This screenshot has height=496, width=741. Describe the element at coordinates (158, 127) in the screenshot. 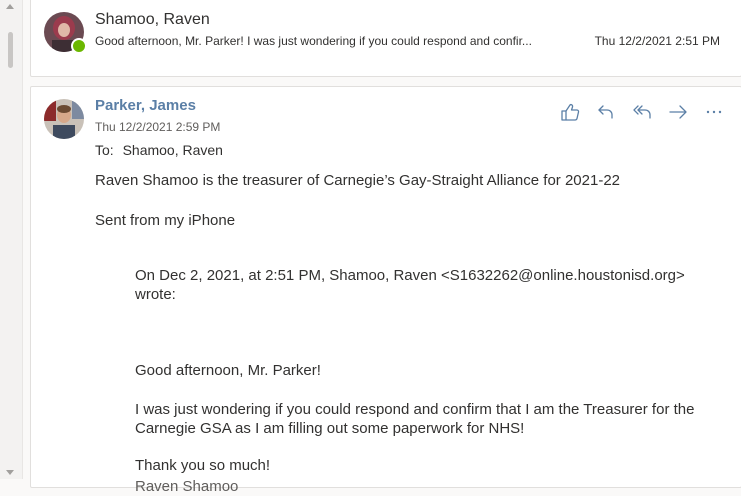

I see `message-datetime: Thu 12/2/2021 2:59 PM` at that location.